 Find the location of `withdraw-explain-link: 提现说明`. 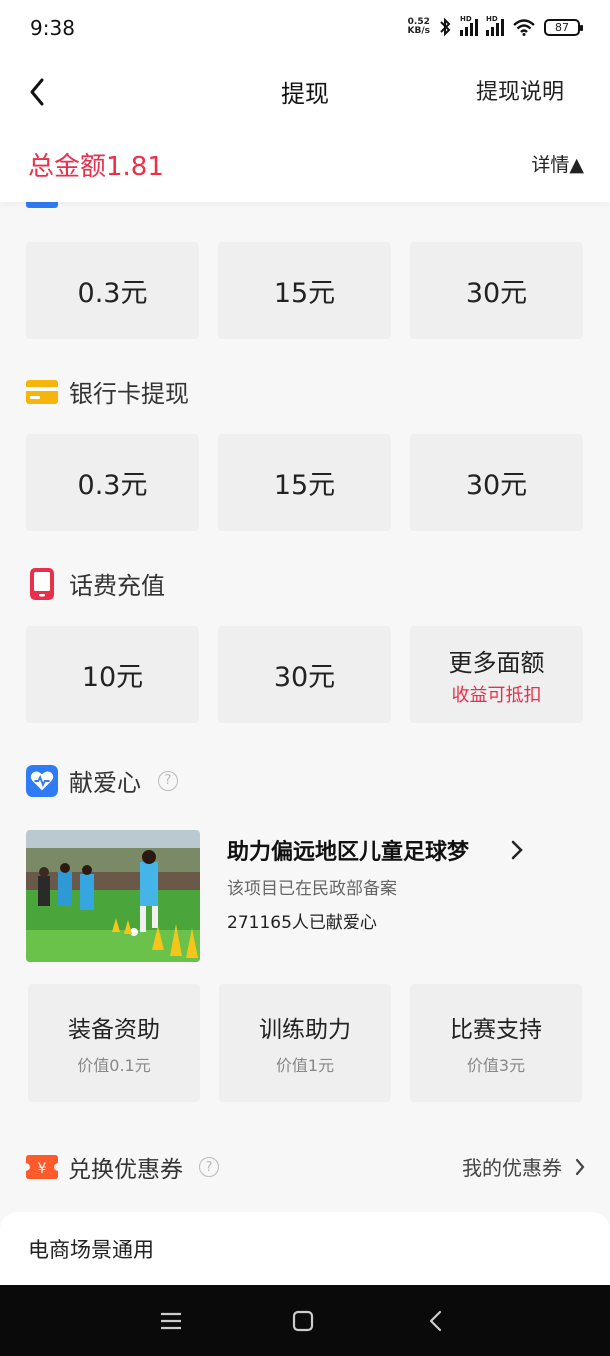

withdraw-explain-link: 提现说明 is located at coordinates (520, 90).